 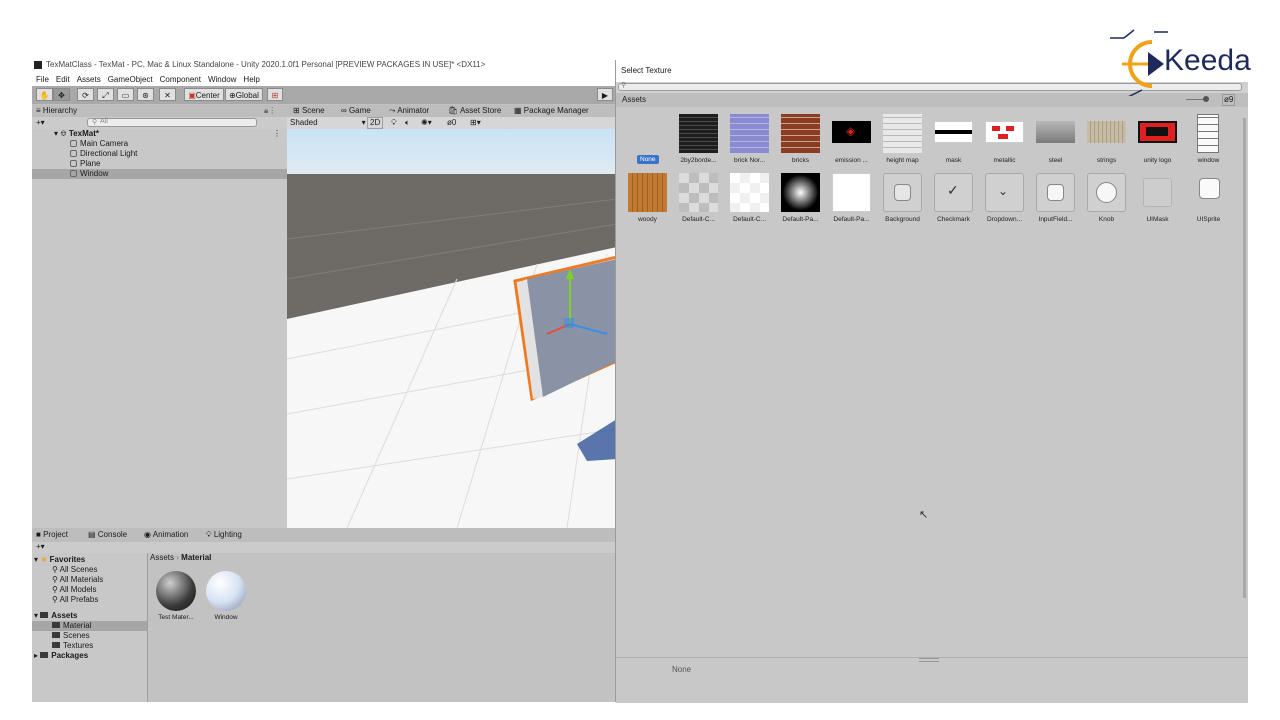 I want to click on rect-tool-icon: ▭, so click(x=125, y=94).